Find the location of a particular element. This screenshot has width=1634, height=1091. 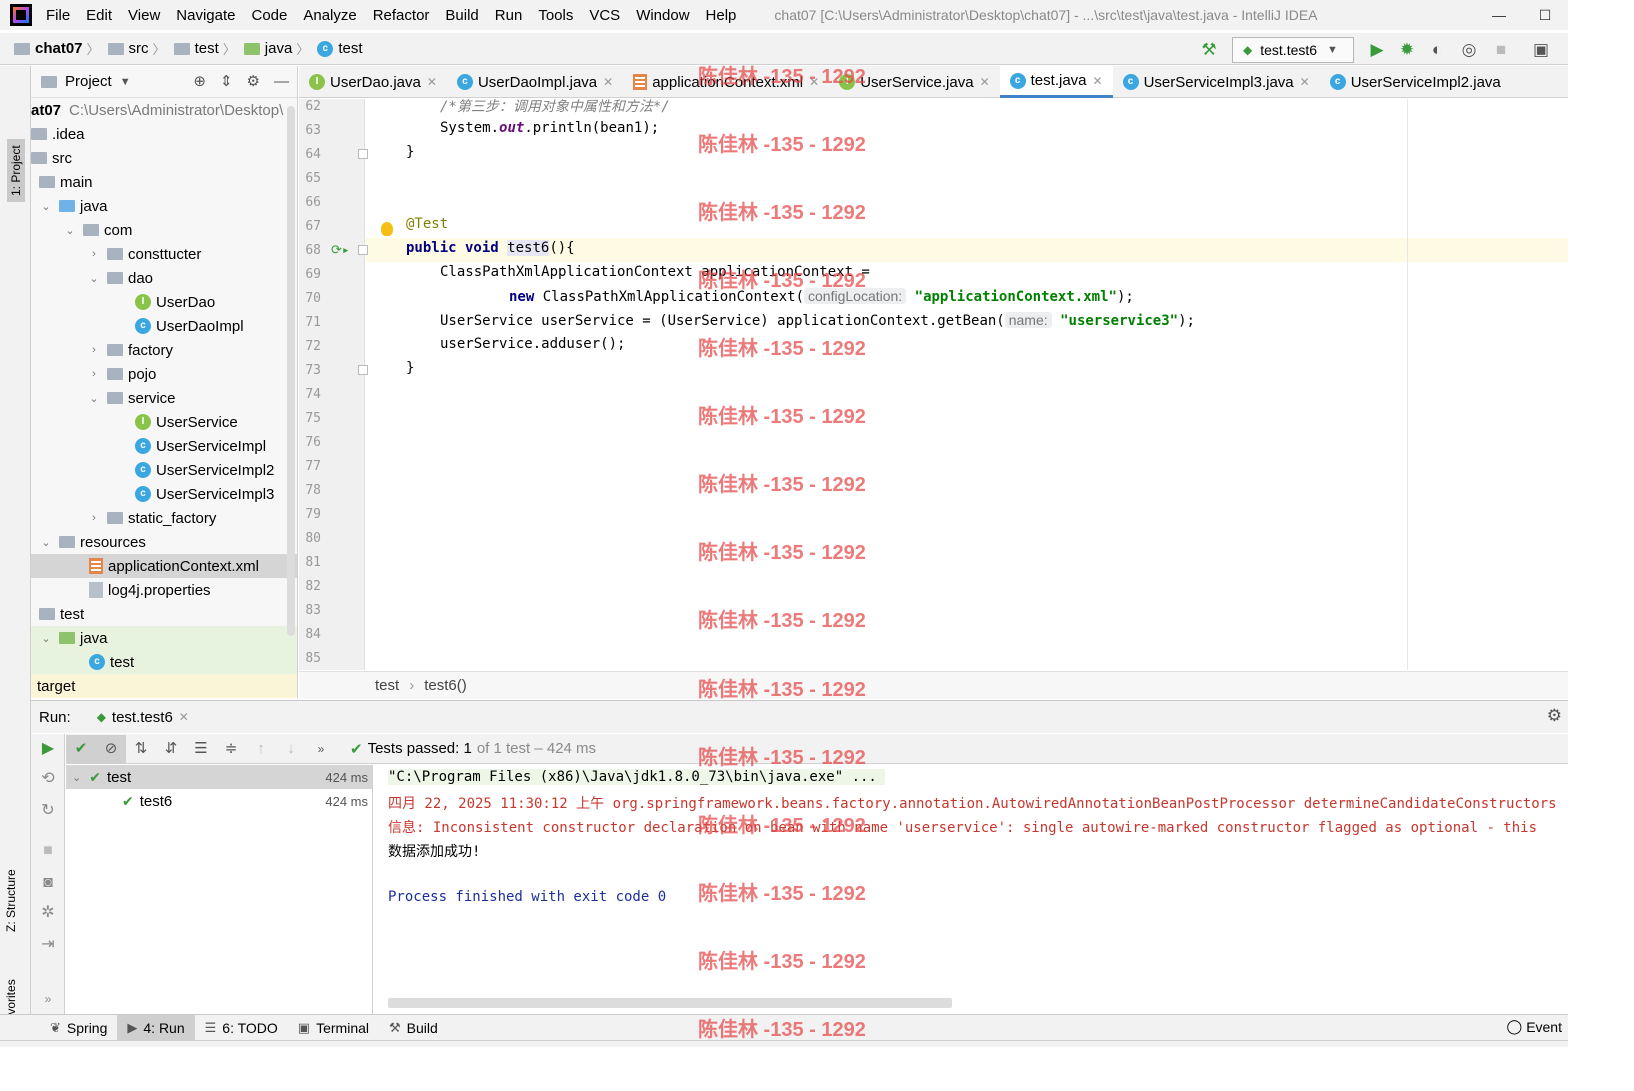

hide-icon: — is located at coordinates (281, 82).